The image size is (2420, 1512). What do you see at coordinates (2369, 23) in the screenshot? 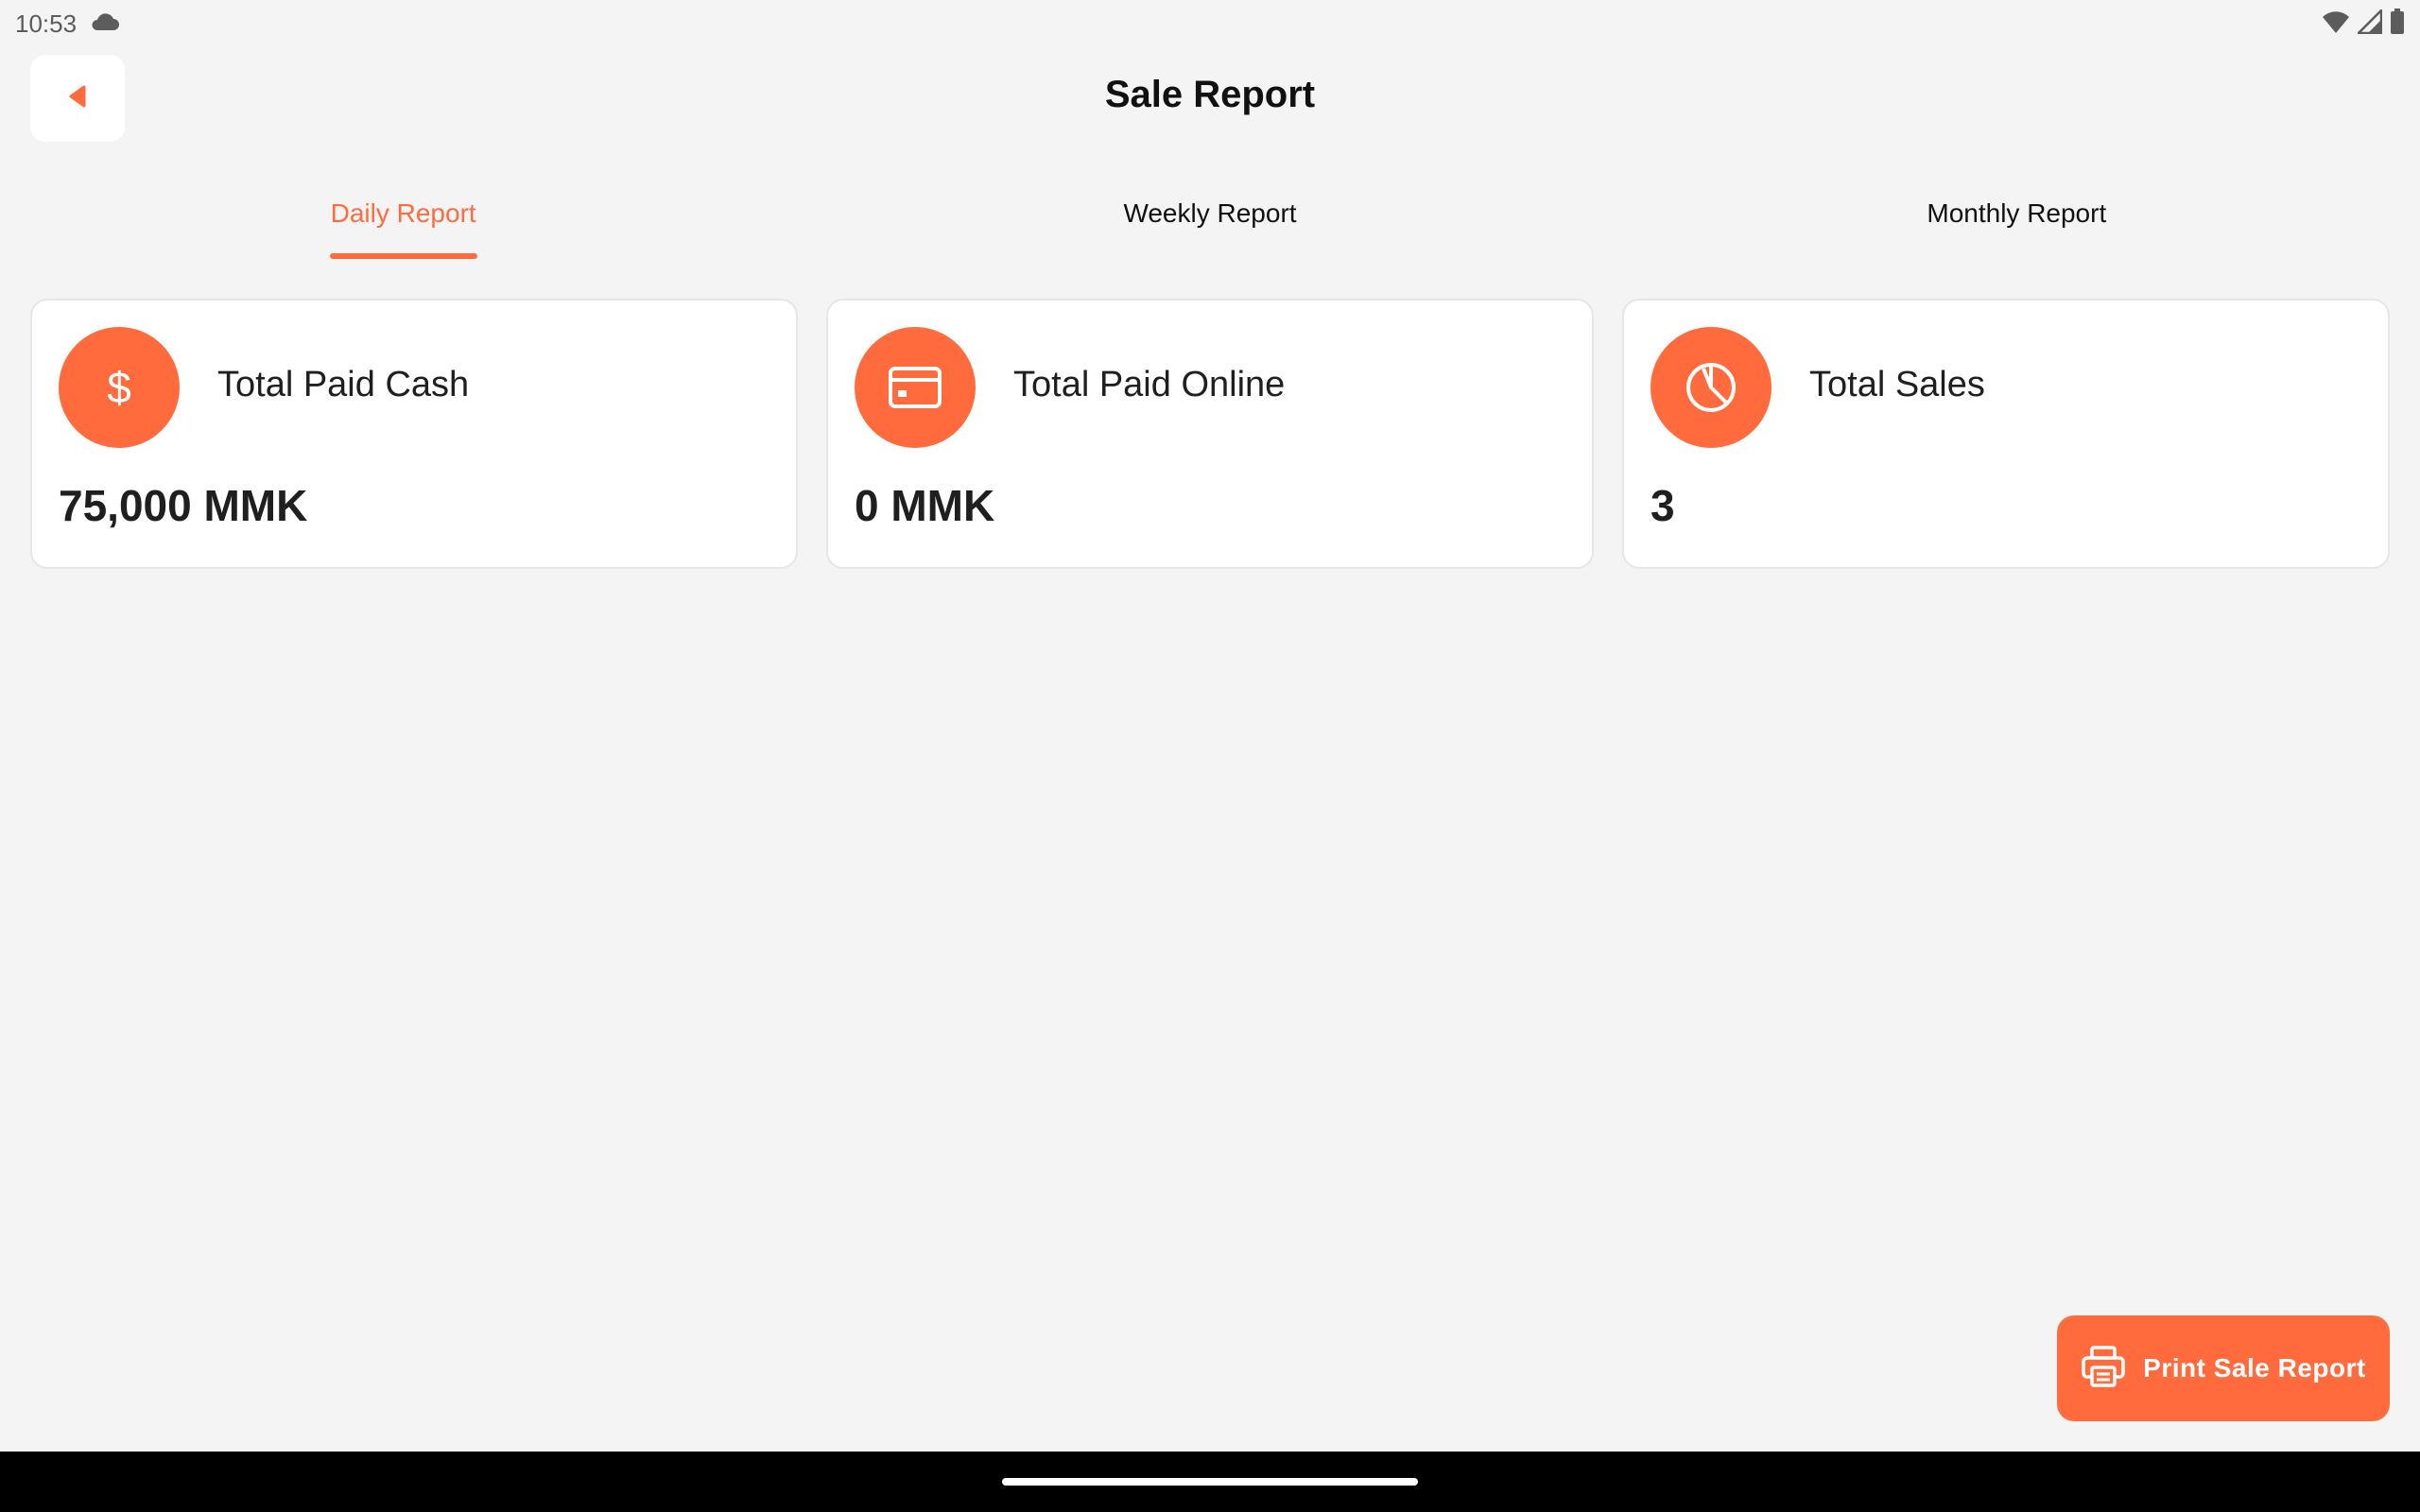
I see `signal-icon` at bounding box center [2369, 23].